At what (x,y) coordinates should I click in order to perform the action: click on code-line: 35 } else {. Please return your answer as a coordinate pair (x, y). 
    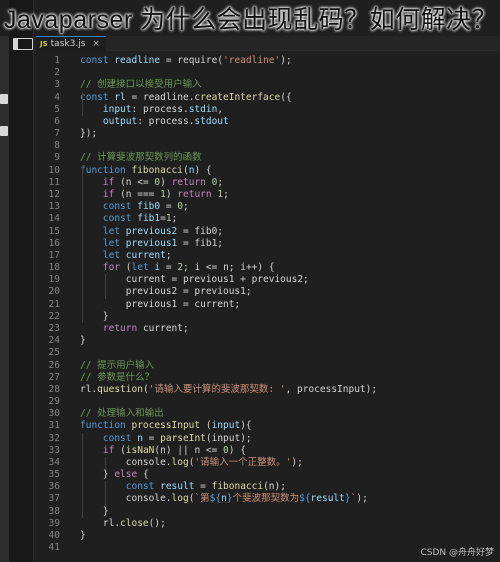
    Looking at the image, I should click on (267, 475).